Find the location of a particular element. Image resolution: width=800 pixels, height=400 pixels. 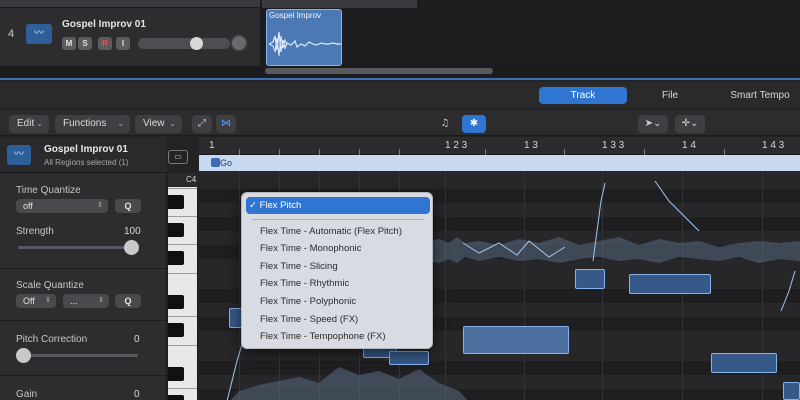

inspector-region-name: Gospel Improv 01 is located at coordinates (86, 149).